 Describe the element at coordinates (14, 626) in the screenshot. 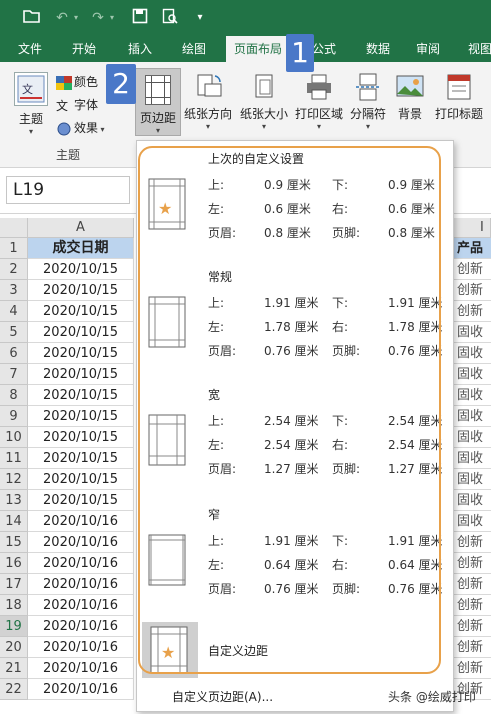

I see `row-header: 19` at that location.